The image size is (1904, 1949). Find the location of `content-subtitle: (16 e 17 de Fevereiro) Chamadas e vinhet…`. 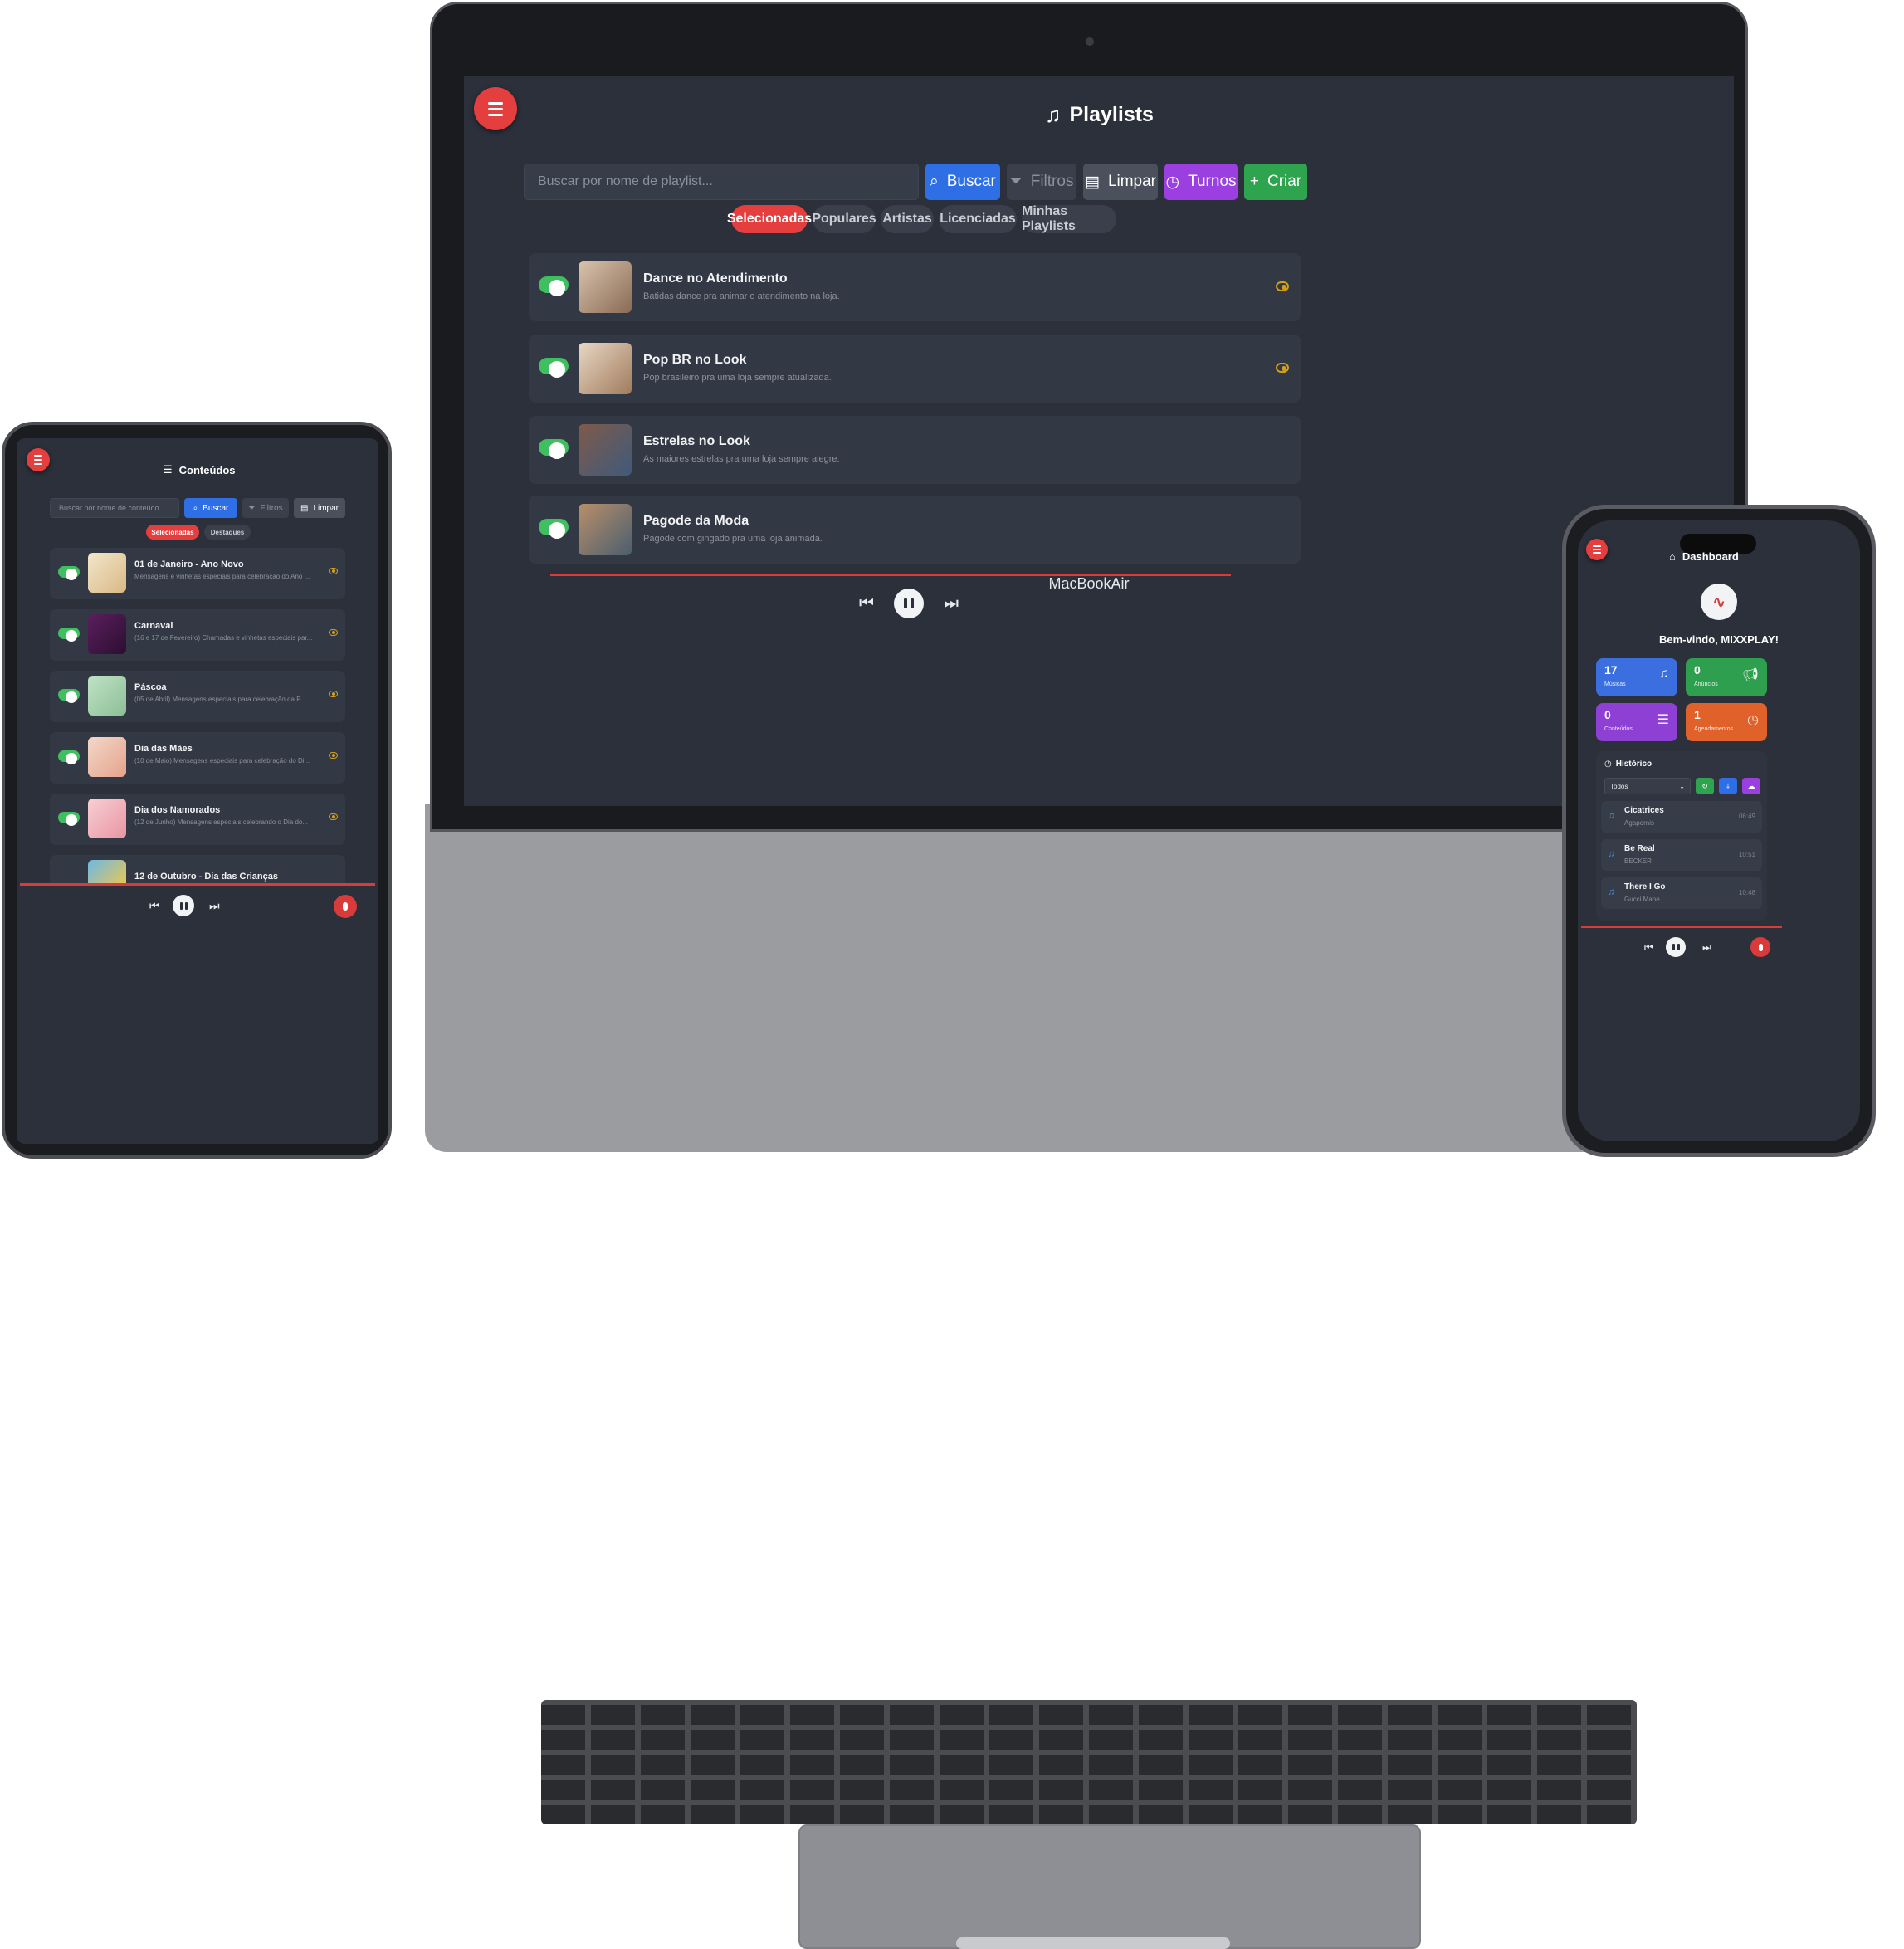

content-subtitle: (16 e 17 de Fevereiro) Chamadas e vinhet… is located at coordinates (223, 638).